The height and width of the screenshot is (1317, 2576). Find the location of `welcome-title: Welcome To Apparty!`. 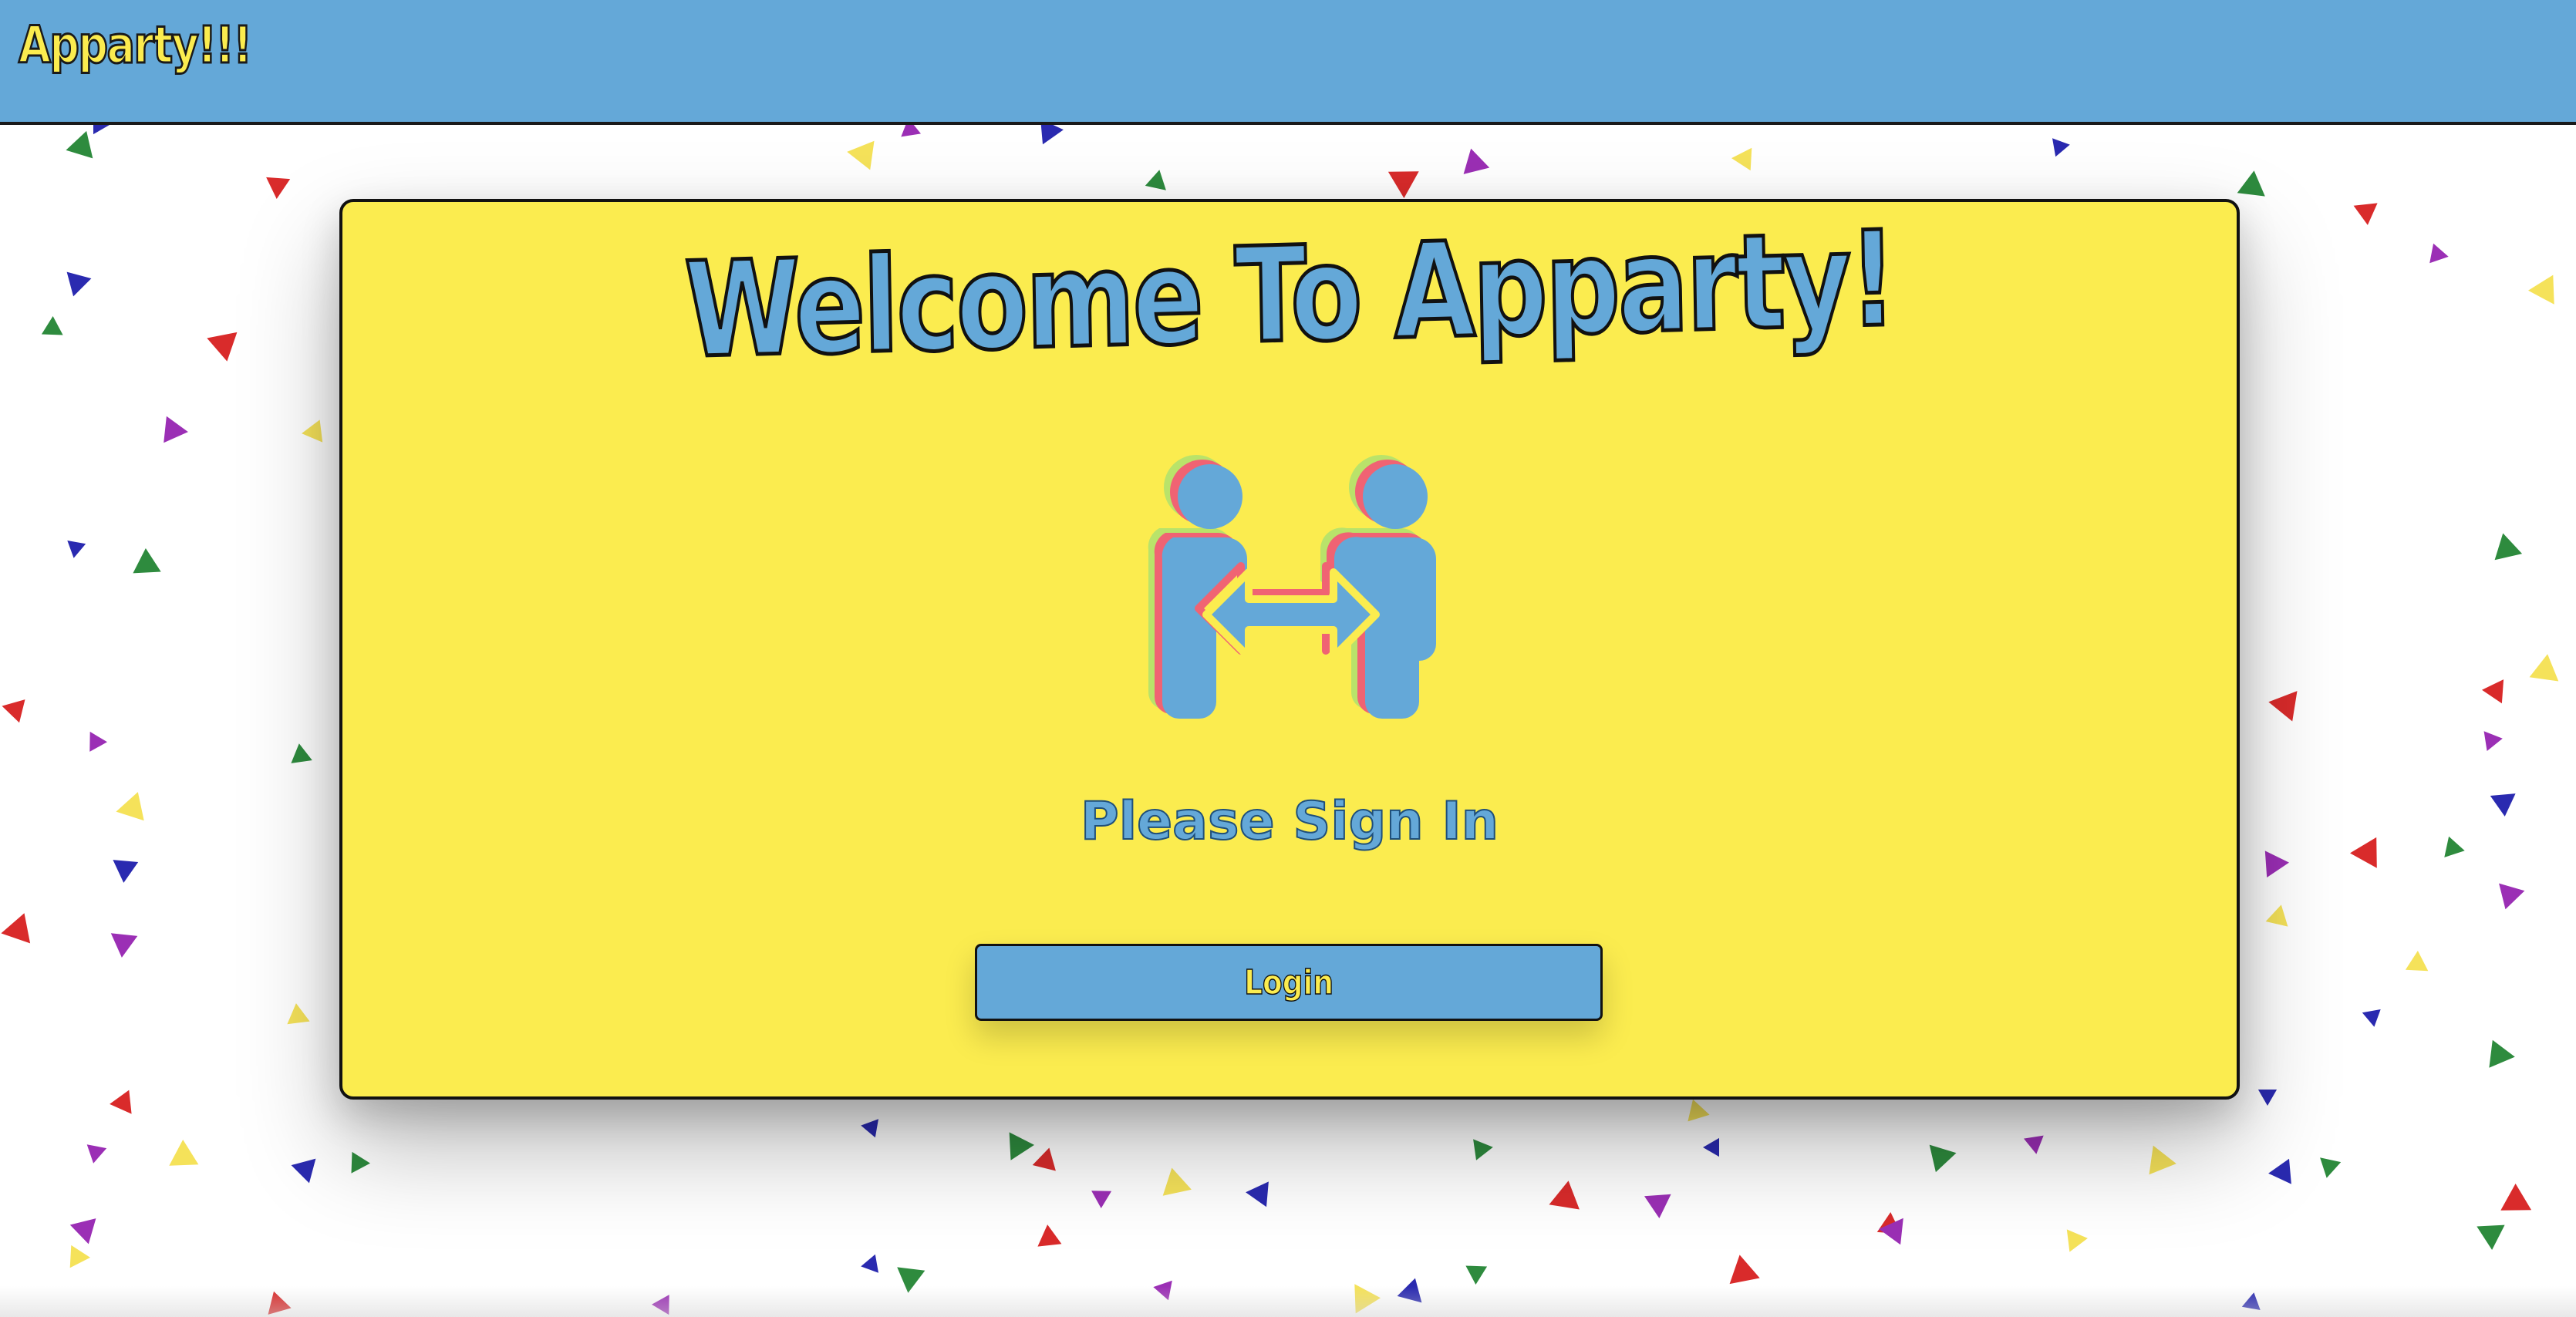

welcome-title: Welcome To Apparty! is located at coordinates (1289, 295).